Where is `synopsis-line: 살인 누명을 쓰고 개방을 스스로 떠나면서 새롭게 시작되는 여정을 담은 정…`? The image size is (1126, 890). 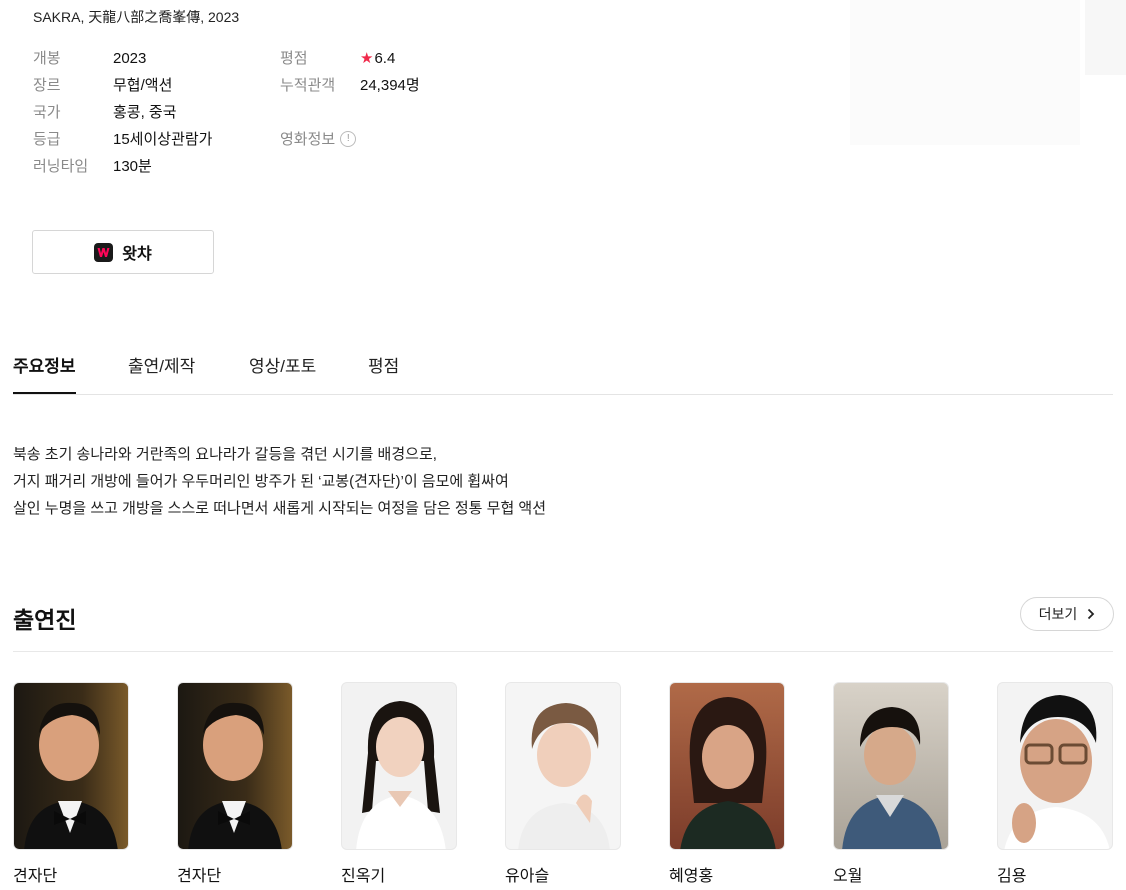 synopsis-line: 살인 누명을 쓰고 개방을 스스로 떠나면서 새롭게 시작되는 여정을 담은 정… is located at coordinates (280, 508).